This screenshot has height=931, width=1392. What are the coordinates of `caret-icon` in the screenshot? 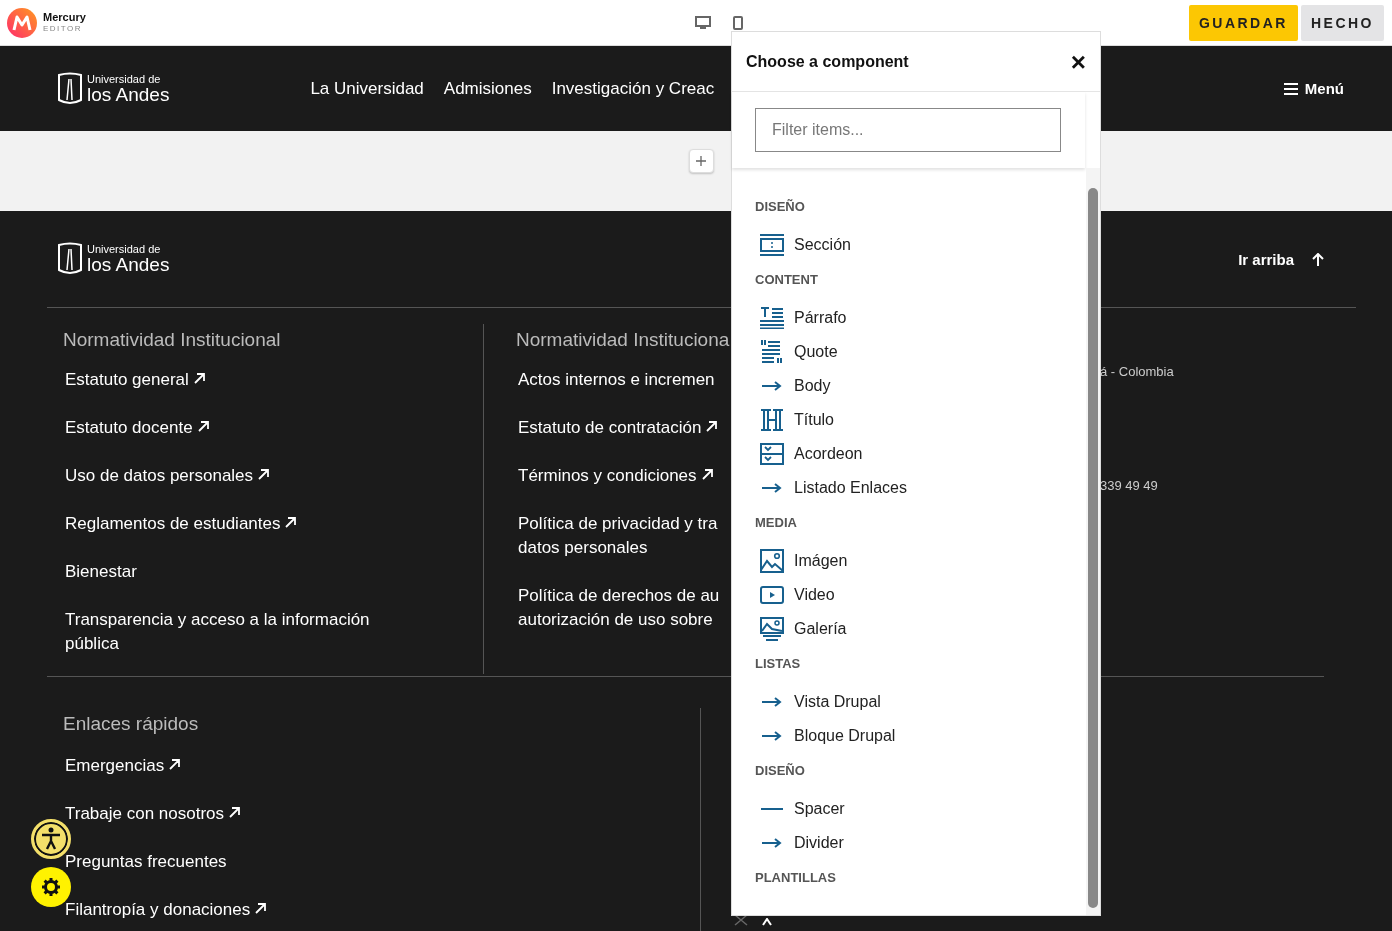 It's located at (767, 922).